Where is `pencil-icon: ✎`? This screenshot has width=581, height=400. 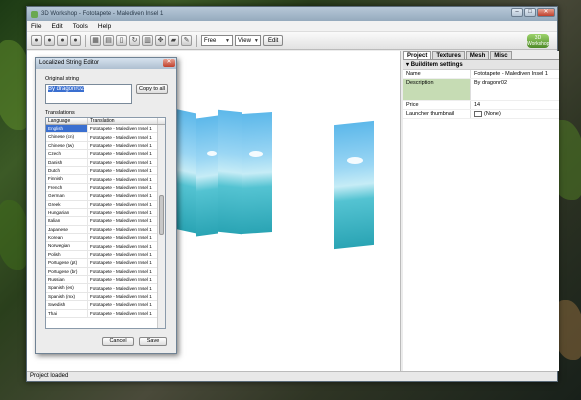 pencil-icon: ✎ is located at coordinates (186, 40).